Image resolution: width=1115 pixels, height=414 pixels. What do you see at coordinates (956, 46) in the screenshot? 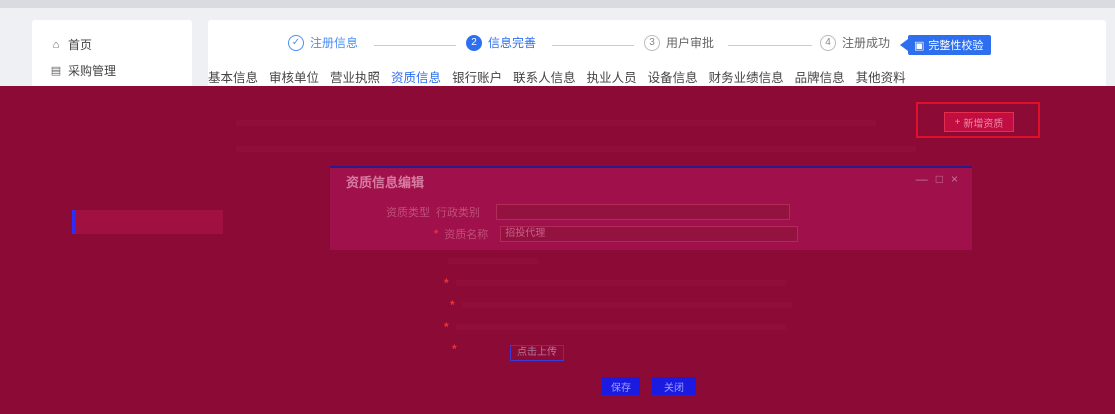
I see `integrity-check-label: 完整性校验` at bounding box center [956, 46].